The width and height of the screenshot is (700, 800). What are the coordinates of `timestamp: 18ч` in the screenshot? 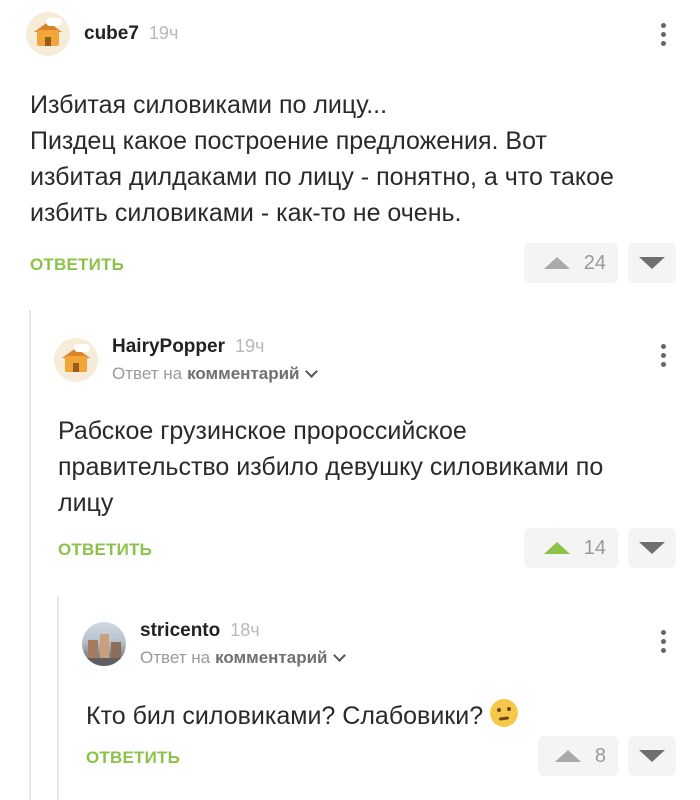 It's located at (245, 630).